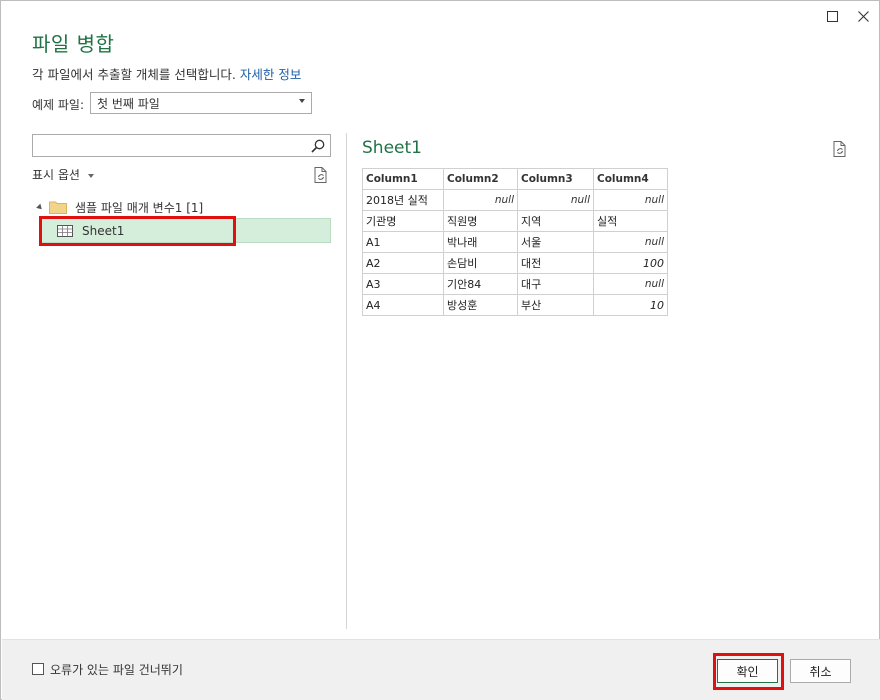 The image size is (880, 700). Describe the element at coordinates (139, 207) in the screenshot. I see `tree-folder-label: 샘플 파일 매개 변수1 [1]` at that location.